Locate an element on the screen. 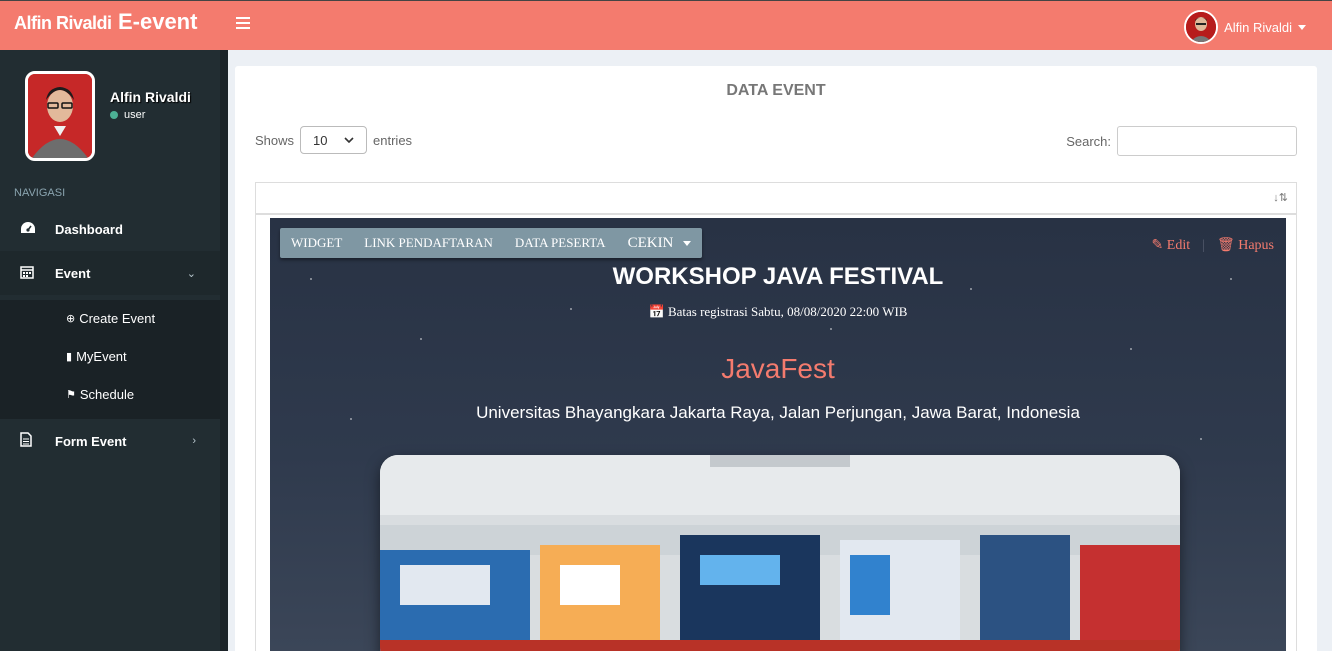  brand-logo: Alfin Rivaldi E-event is located at coordinates (105, 22).